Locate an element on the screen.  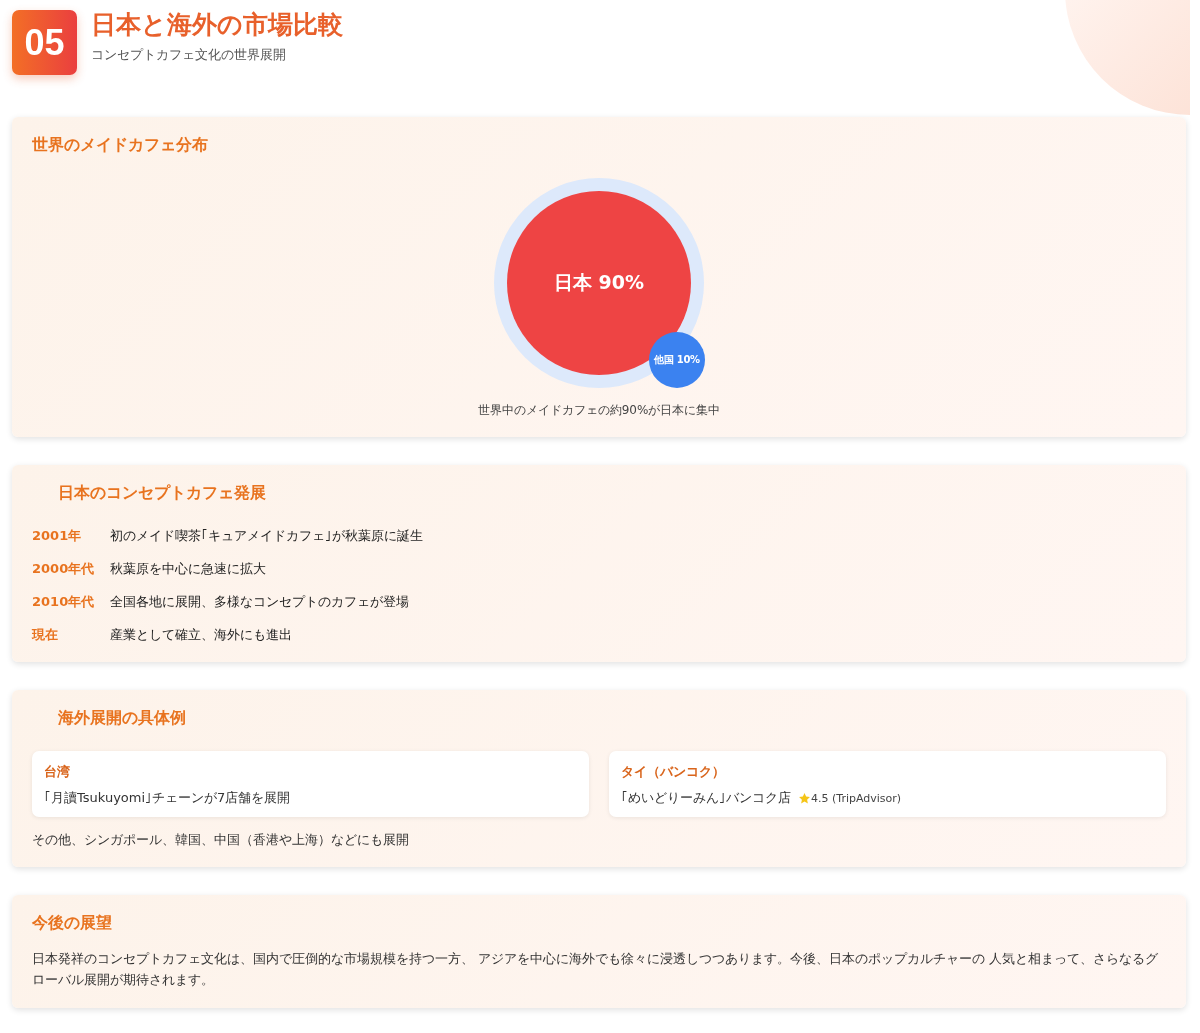
outlook-text: 日本発祥のコンセプトカフェ文化は、国内で圧倒的な市場規模を持つ一方、 アジアを中心に海外でも徐々に浸透しつつあります。今後、日本のポップカルチャーの 人気と相まって、さらなるグローバル展開が期待されます。 is located at coordinates (595, 969).